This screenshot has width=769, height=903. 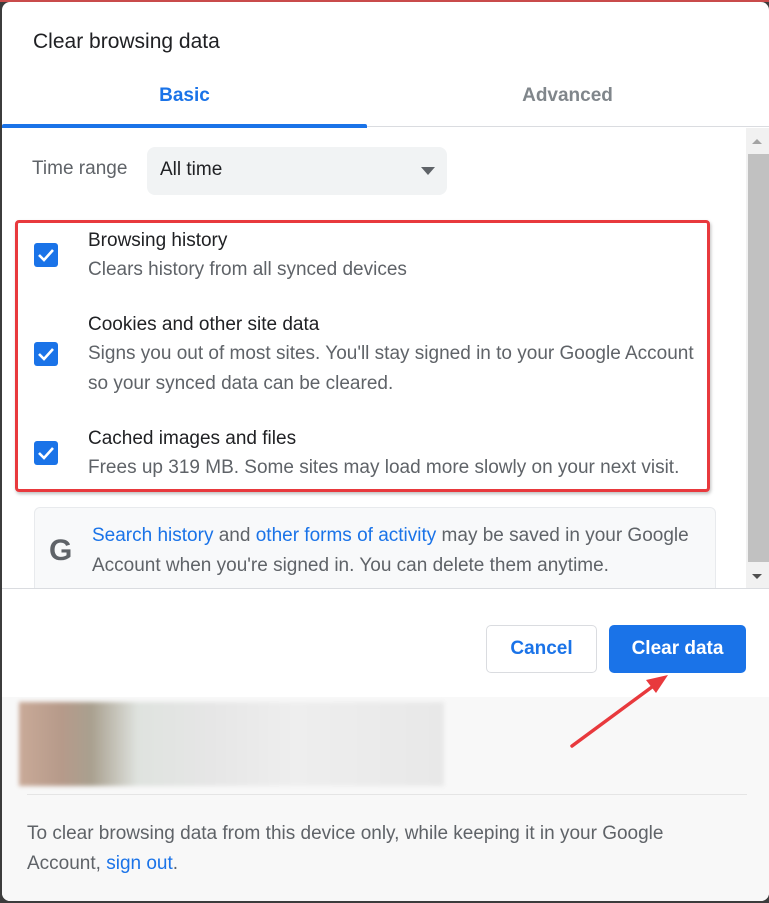 I want to click on scroll-up-arrow-icon, so click(x=757, y=141).